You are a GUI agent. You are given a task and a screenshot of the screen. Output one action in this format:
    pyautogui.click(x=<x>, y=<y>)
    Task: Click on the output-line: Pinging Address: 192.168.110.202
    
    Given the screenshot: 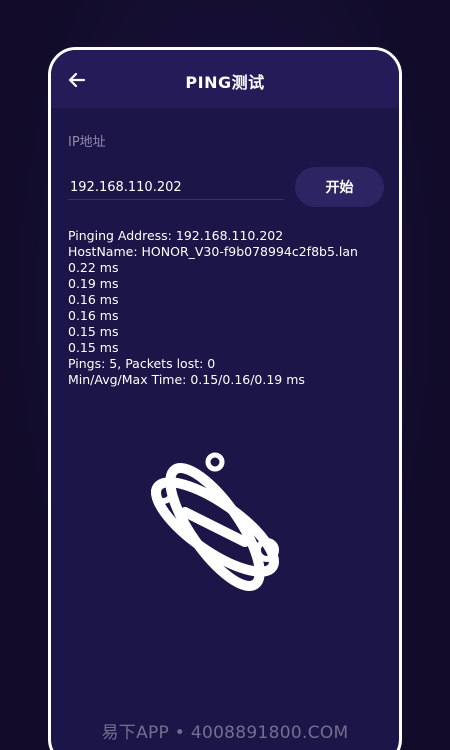 What is the action you would take?
    pyautogui.click(x=176, y=235)
    